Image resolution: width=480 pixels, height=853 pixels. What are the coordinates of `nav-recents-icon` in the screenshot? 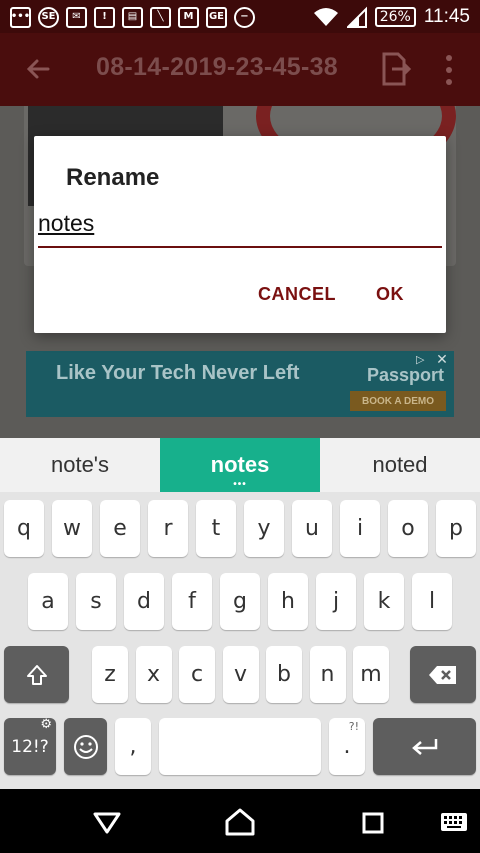 It's located at (373, 823).